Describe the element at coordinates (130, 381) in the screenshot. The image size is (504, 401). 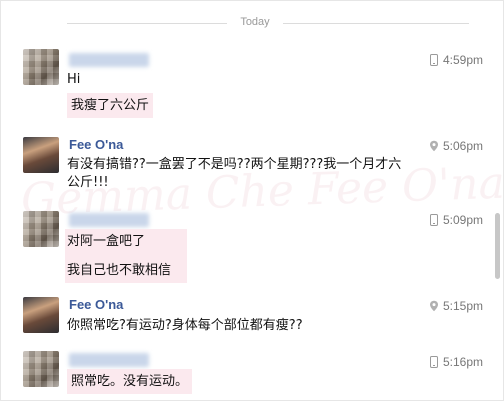
I see `message-text: 照常吃。没有运动。` at that location.